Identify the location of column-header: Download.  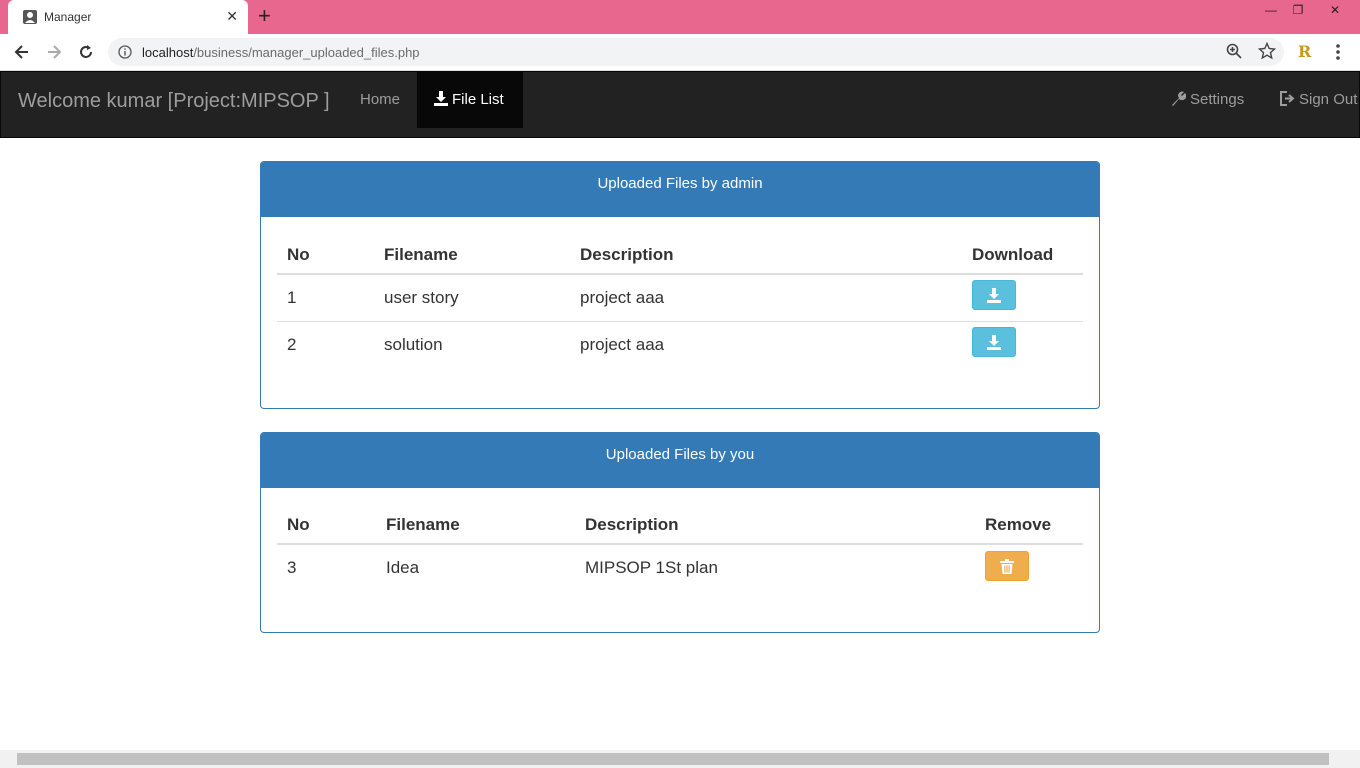
(1022, 255).